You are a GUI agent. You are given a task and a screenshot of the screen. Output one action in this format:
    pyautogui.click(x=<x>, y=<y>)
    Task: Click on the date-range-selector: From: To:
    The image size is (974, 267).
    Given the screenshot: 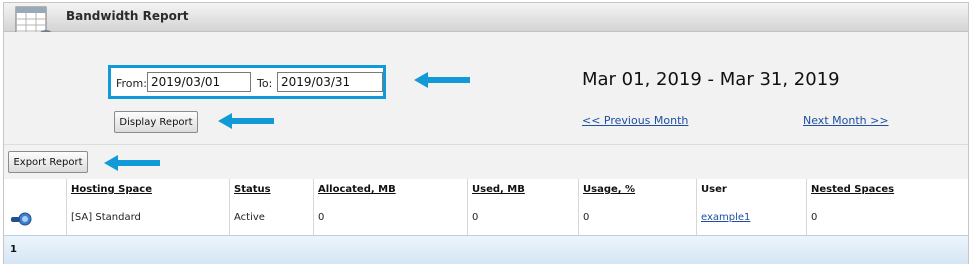 What is the action you would take?
    pyautogui.click(x=247, y=82)
    